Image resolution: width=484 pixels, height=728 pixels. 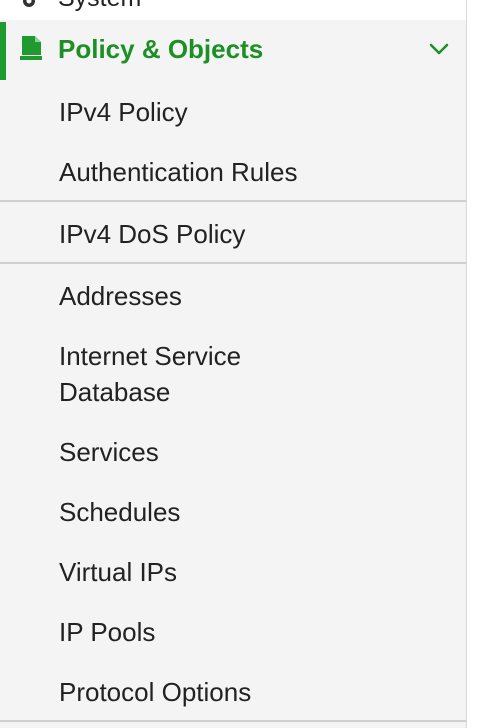 What do you see at coordinates (150, 356) in the screenshot?
I see `sidebar-item-label-line1: Internet Service` at bounding box center [150, 356].